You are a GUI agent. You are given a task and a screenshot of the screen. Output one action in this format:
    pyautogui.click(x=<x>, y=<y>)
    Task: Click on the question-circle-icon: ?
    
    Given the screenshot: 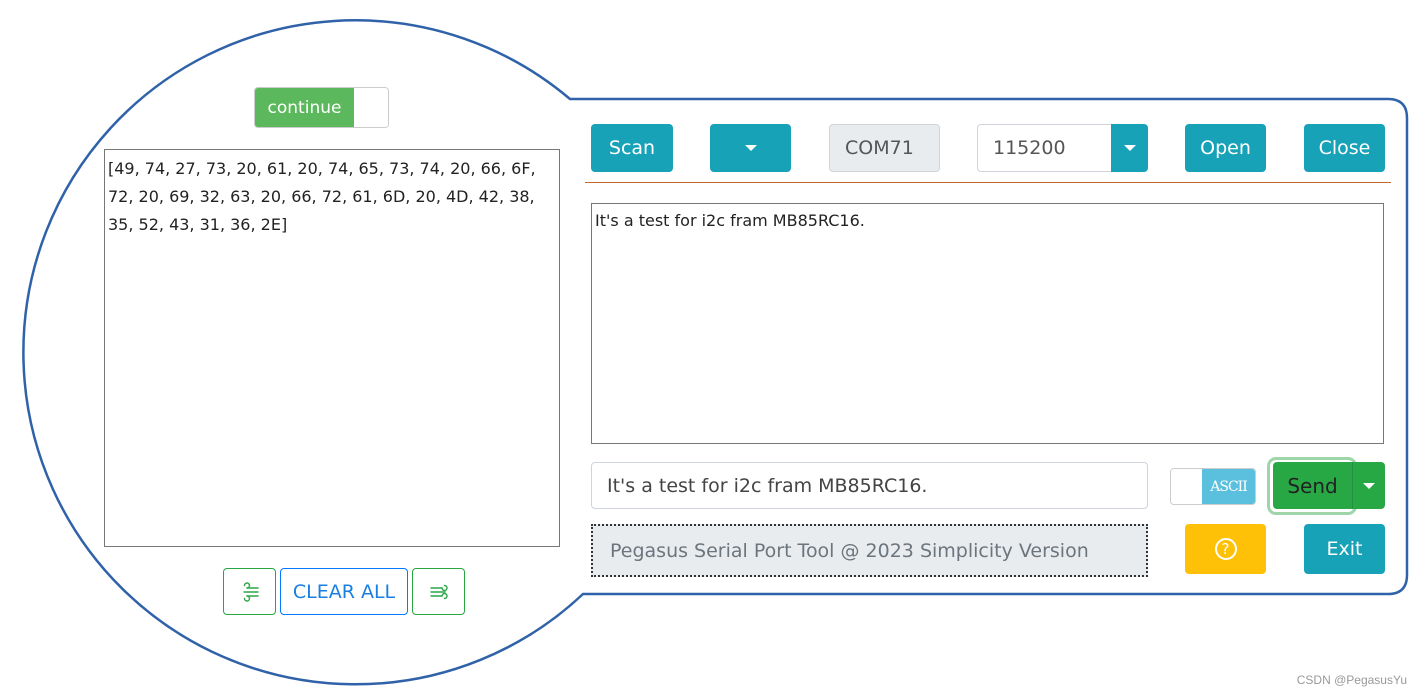 What is the action you would take?
    pyautogui.click(x=1225, y=549)
    